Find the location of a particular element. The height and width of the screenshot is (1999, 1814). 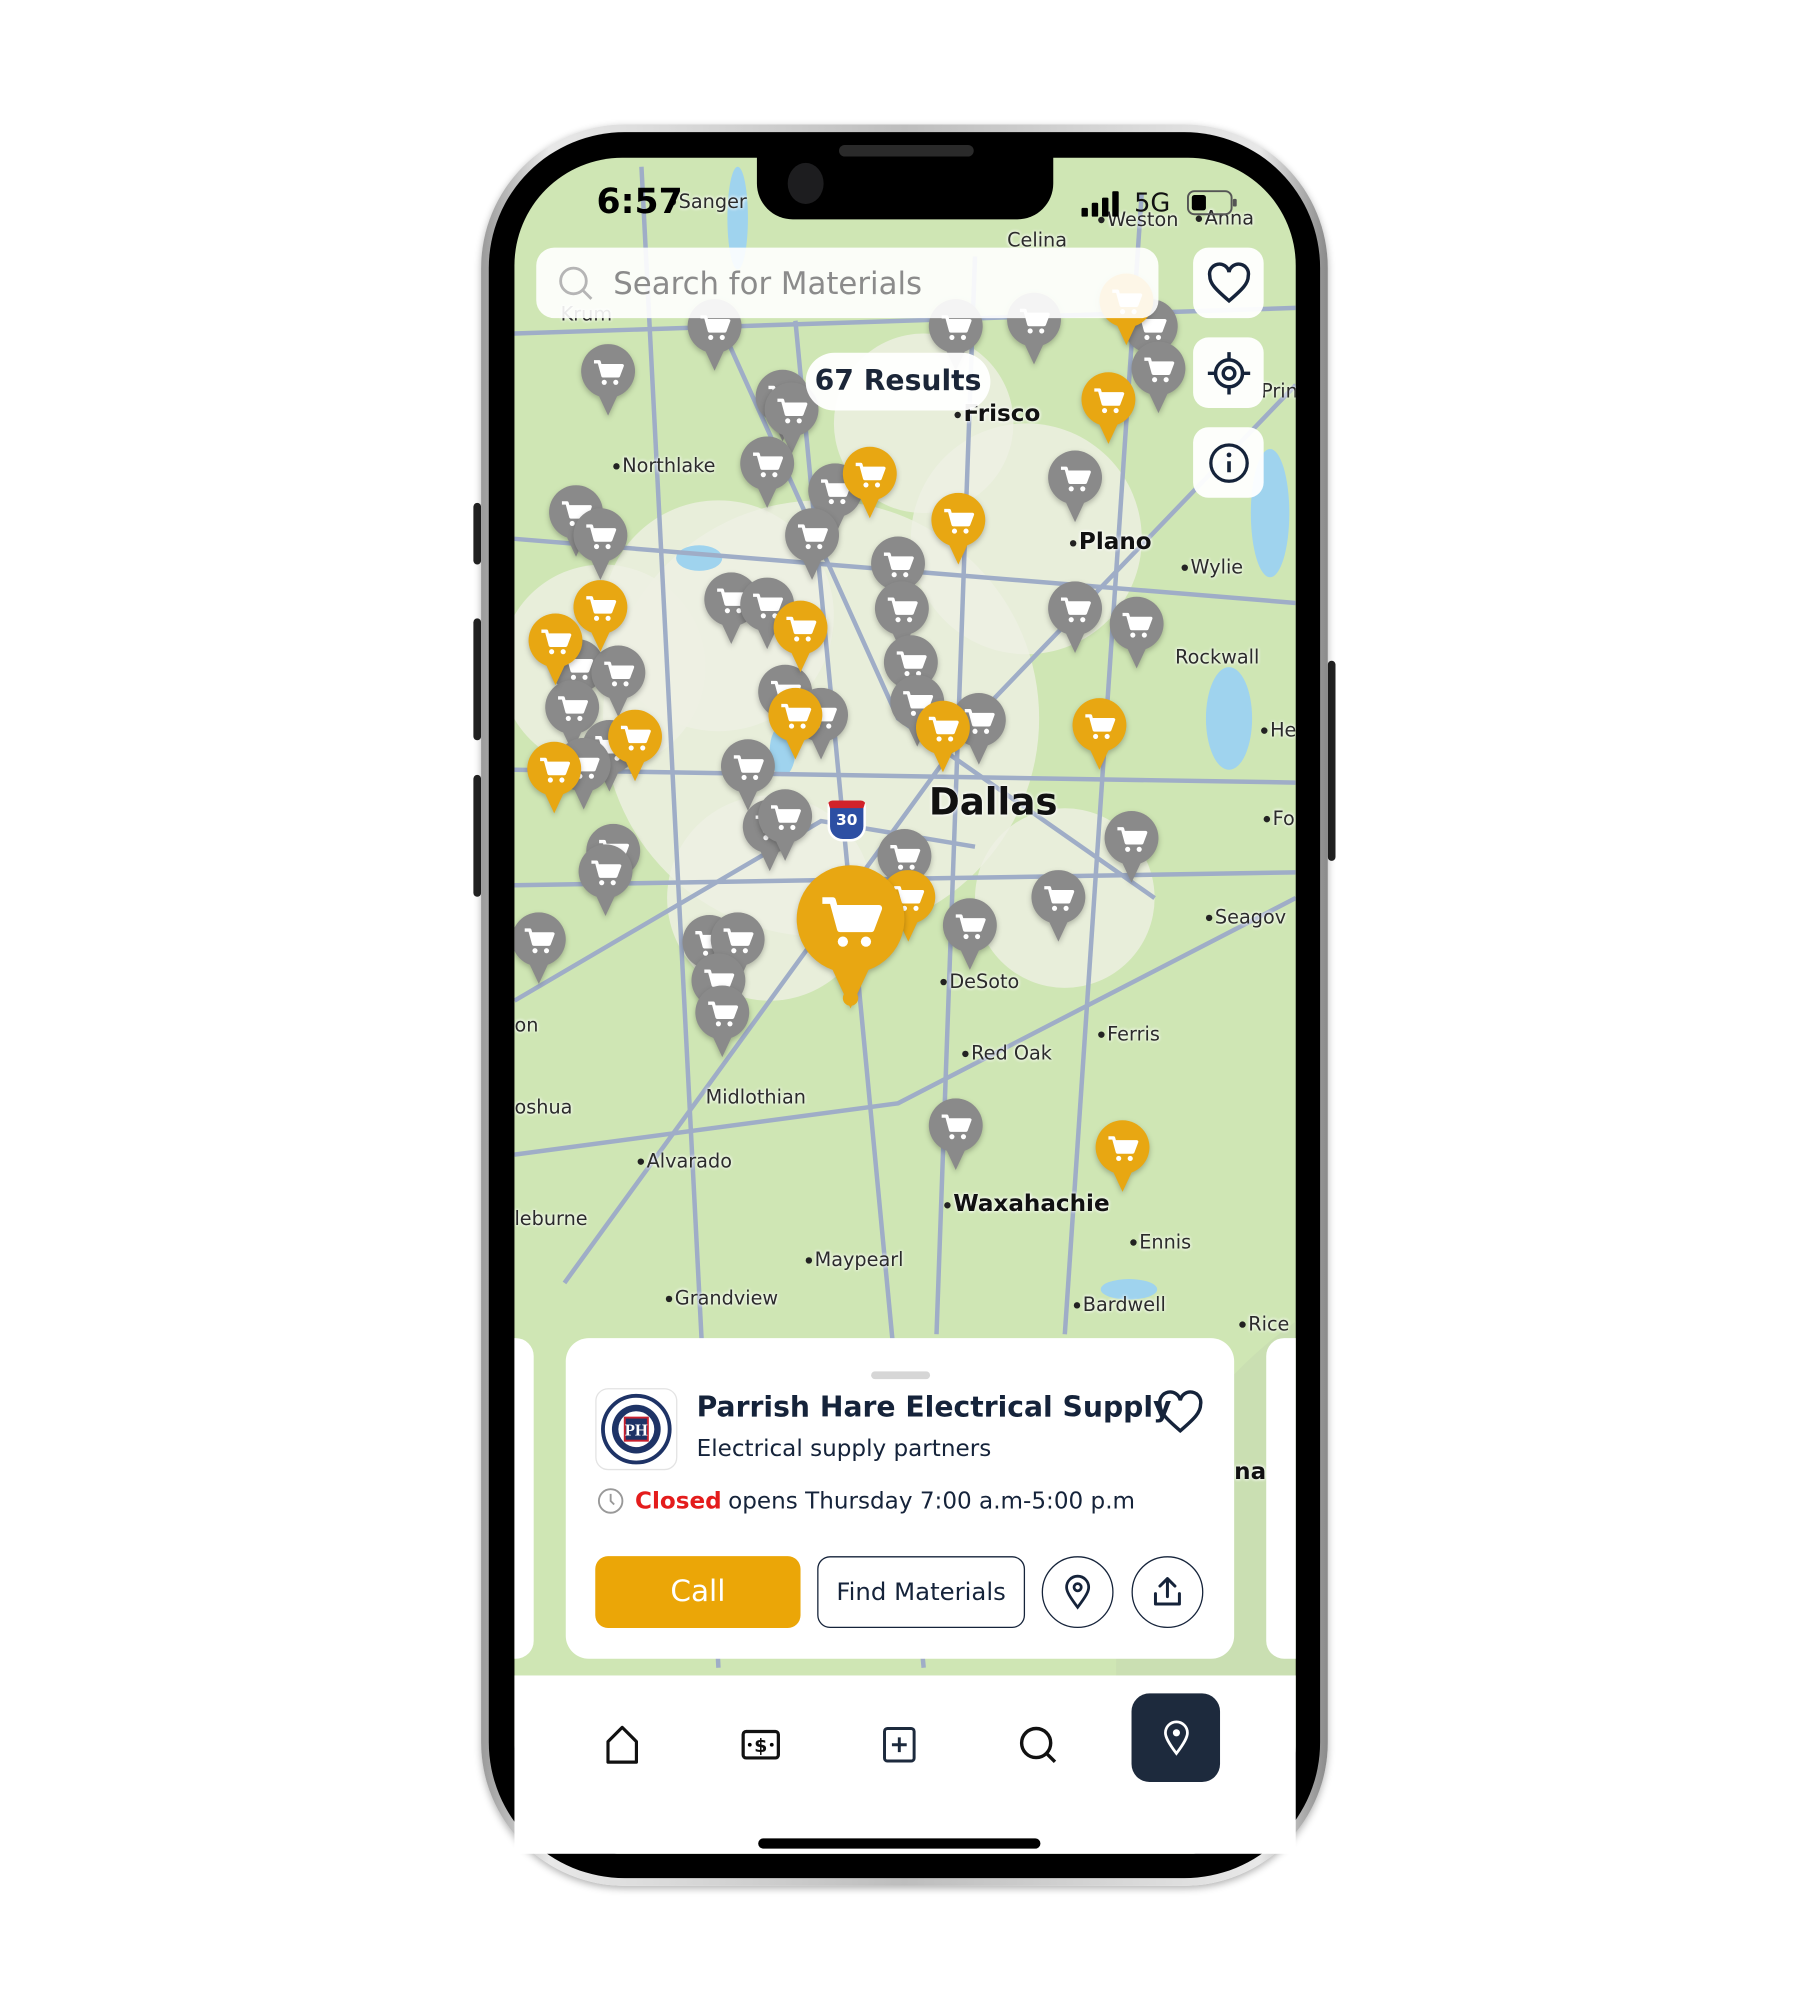

location-pin-icon is located at coordinates (1078, 1592).